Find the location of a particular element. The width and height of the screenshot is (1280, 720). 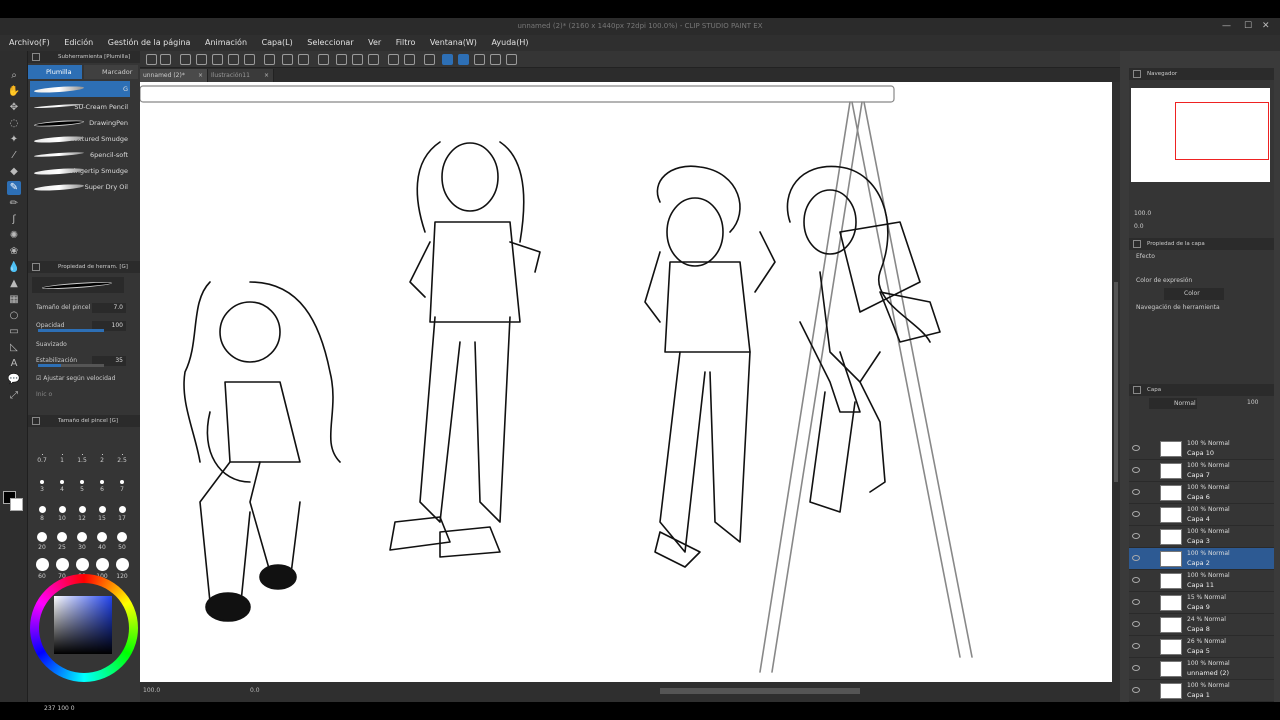

correction-icon: ⤢ is located at coordinates (14, 396).